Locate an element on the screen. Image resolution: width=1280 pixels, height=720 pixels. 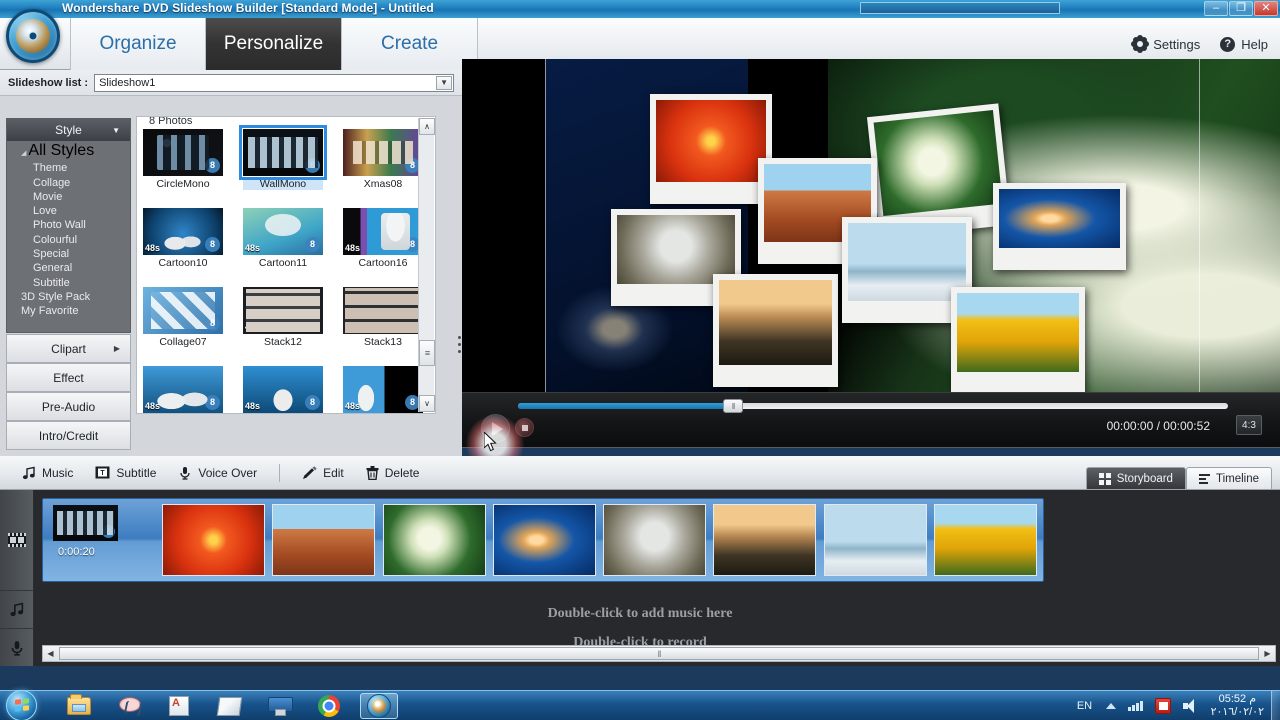
taskbar-app-file-explorer is located at coordinates (79, 706).